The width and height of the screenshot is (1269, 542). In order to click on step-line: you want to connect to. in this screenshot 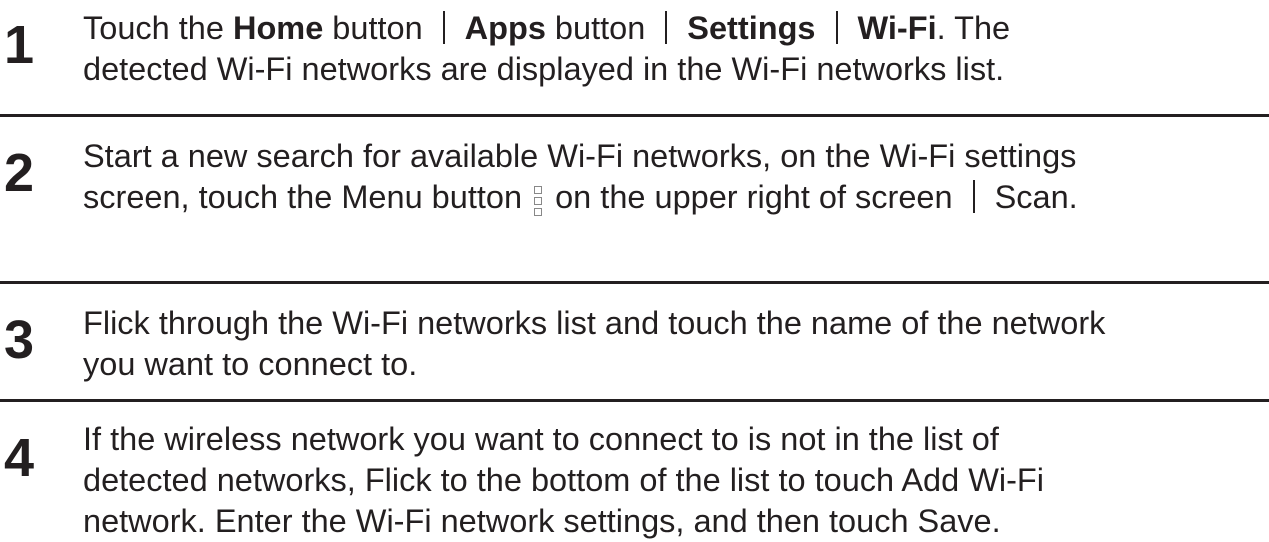, I will do `click(250, 364)`.